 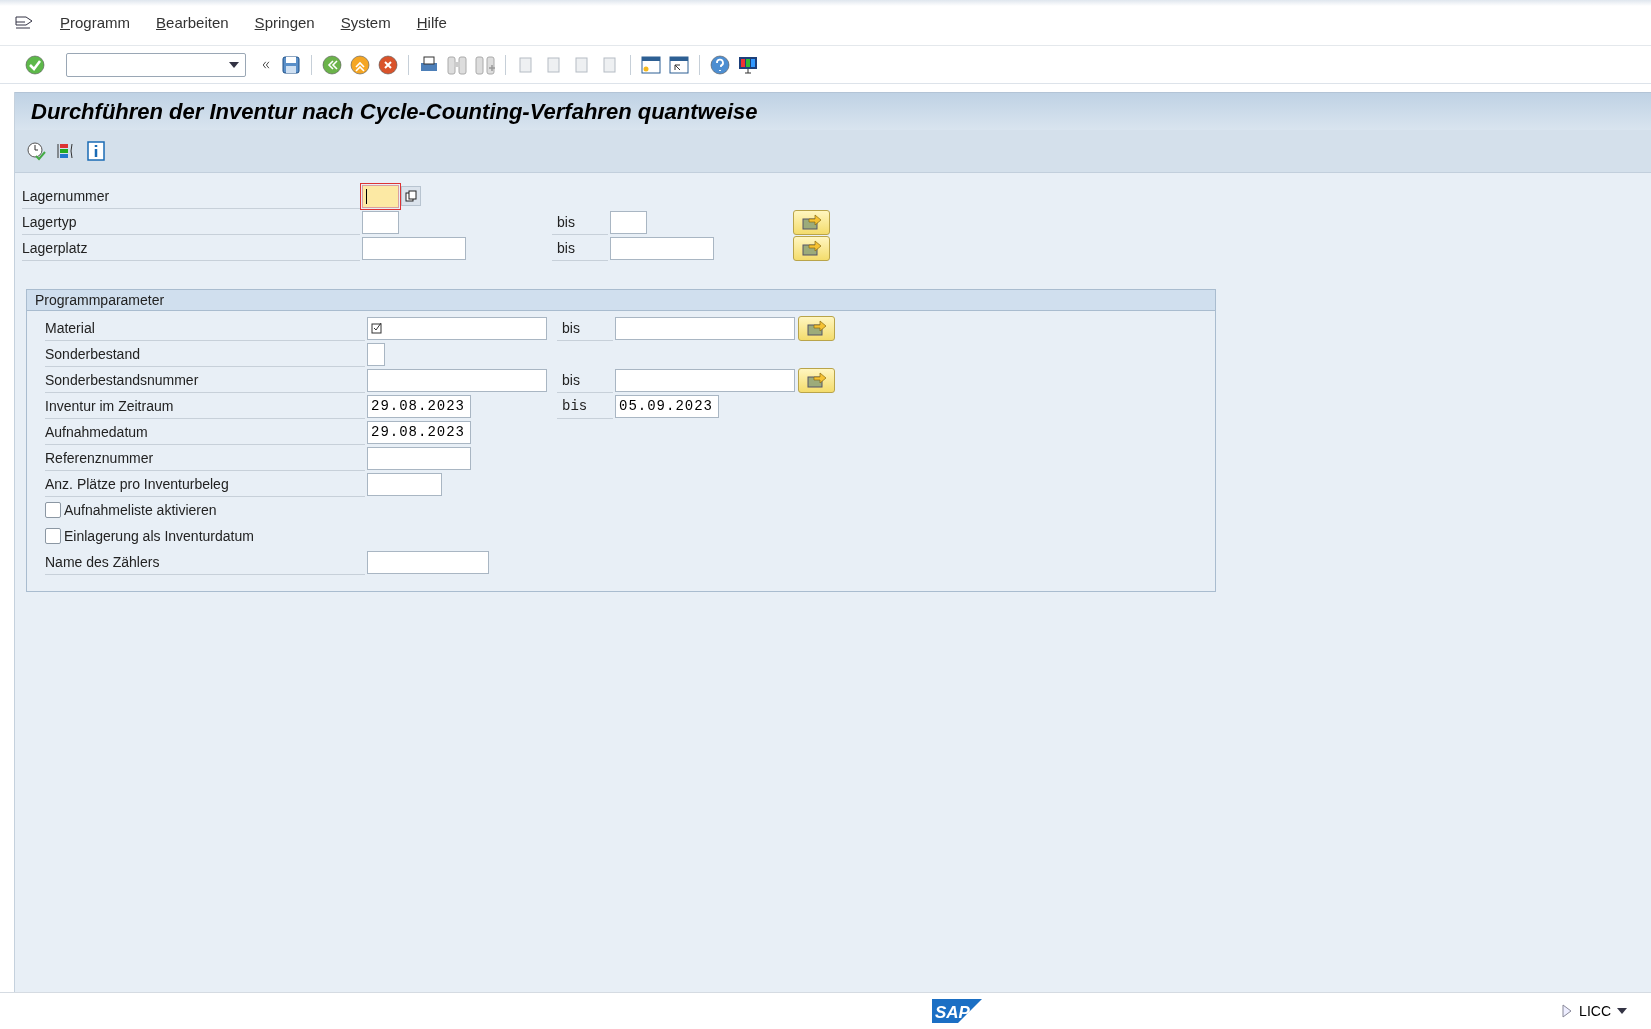 I want to click on input-field: 05.09.2023, so click(x=667, y=406).